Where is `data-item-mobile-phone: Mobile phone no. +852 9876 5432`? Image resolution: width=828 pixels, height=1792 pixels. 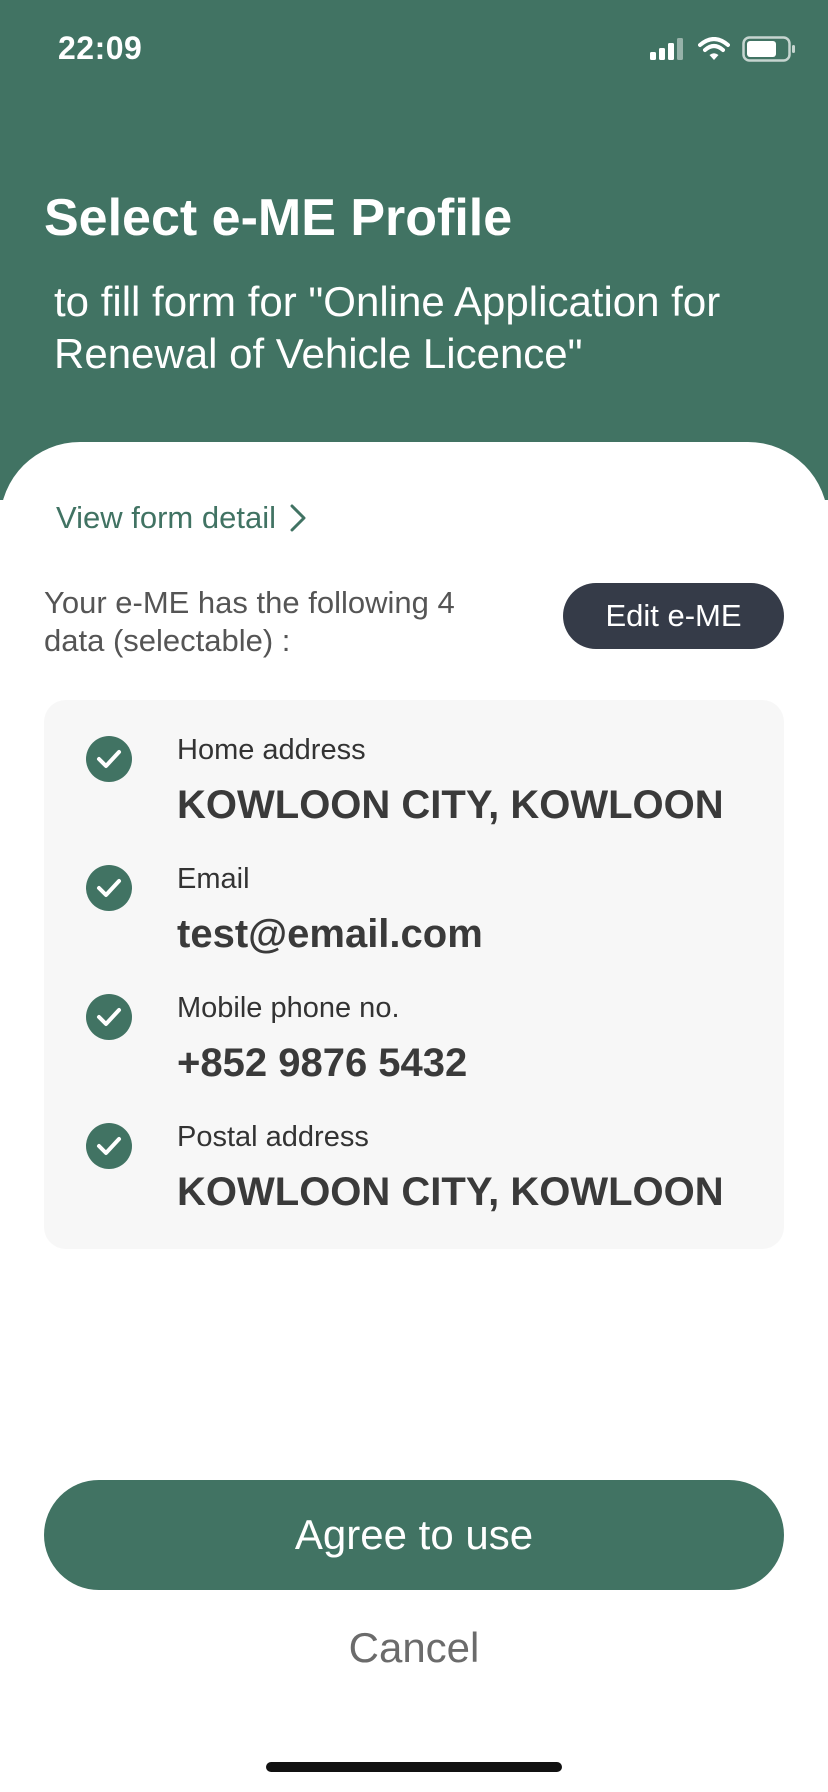 data-item-mobile-phone: Mobile phone no. +852 9876 5432 is located at coordinates (414, 1021).